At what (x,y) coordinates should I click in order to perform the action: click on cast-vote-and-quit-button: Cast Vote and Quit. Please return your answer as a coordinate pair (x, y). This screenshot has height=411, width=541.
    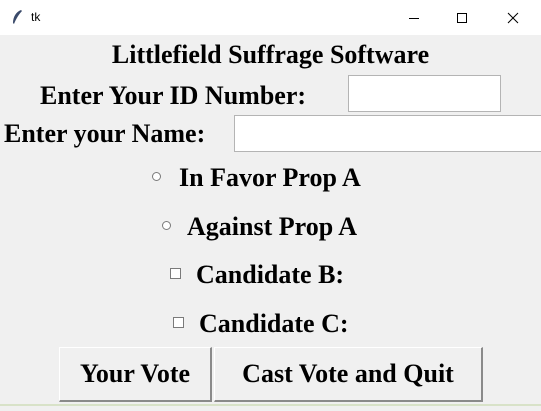
    Looking at the image, I should click on (348, 374).